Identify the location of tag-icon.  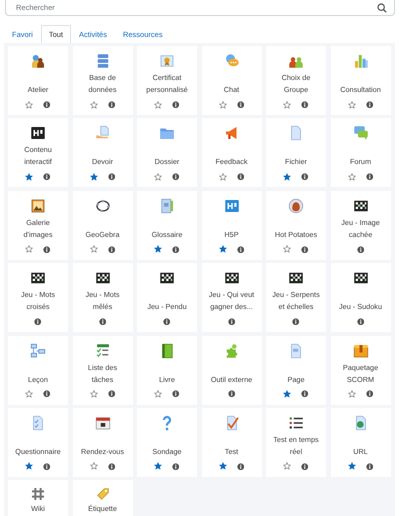
(102, 494).